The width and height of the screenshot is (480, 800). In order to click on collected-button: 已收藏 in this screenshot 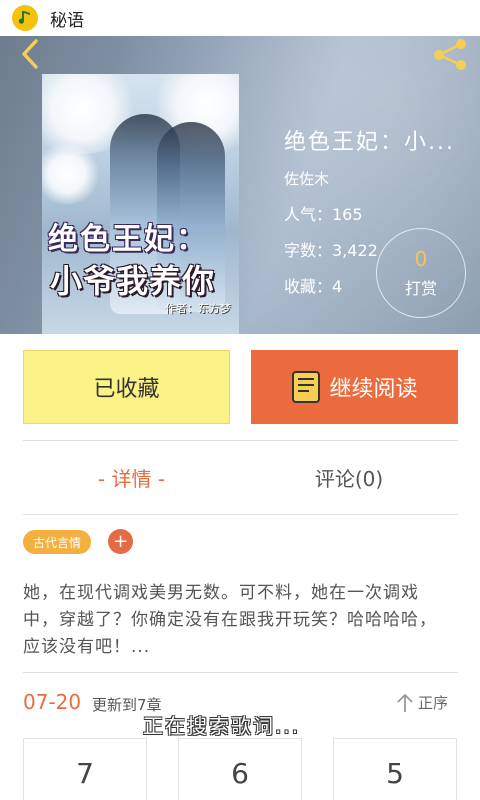, I will do `click(126, 387)`.